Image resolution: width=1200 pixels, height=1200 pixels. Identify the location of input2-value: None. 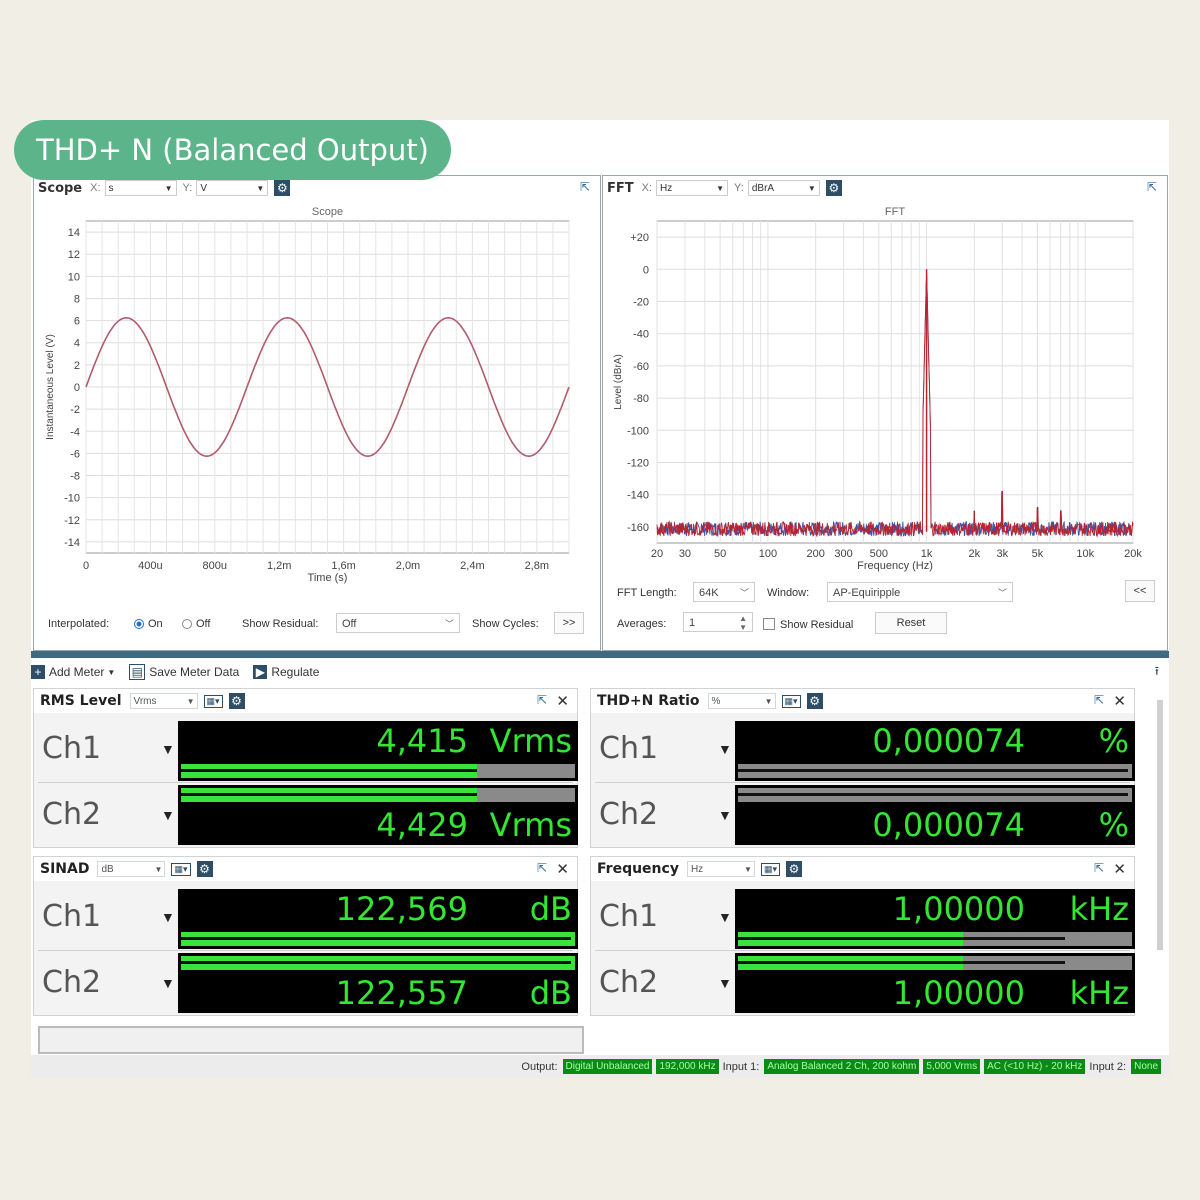
(1146, 1066).